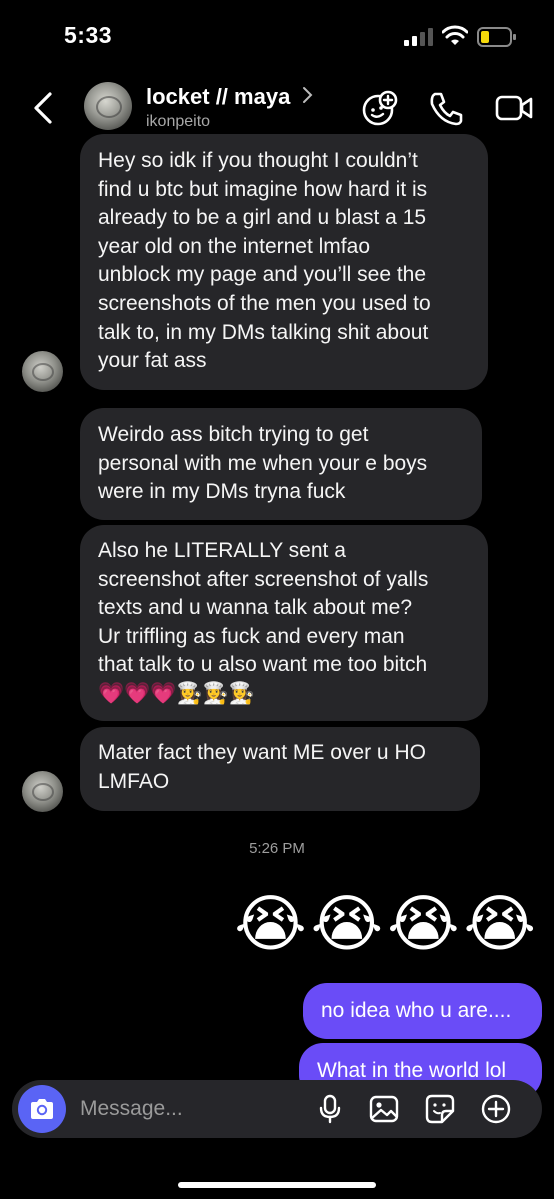  I want to click on message-timestamp: 5:26 PM, so click(277, 848).